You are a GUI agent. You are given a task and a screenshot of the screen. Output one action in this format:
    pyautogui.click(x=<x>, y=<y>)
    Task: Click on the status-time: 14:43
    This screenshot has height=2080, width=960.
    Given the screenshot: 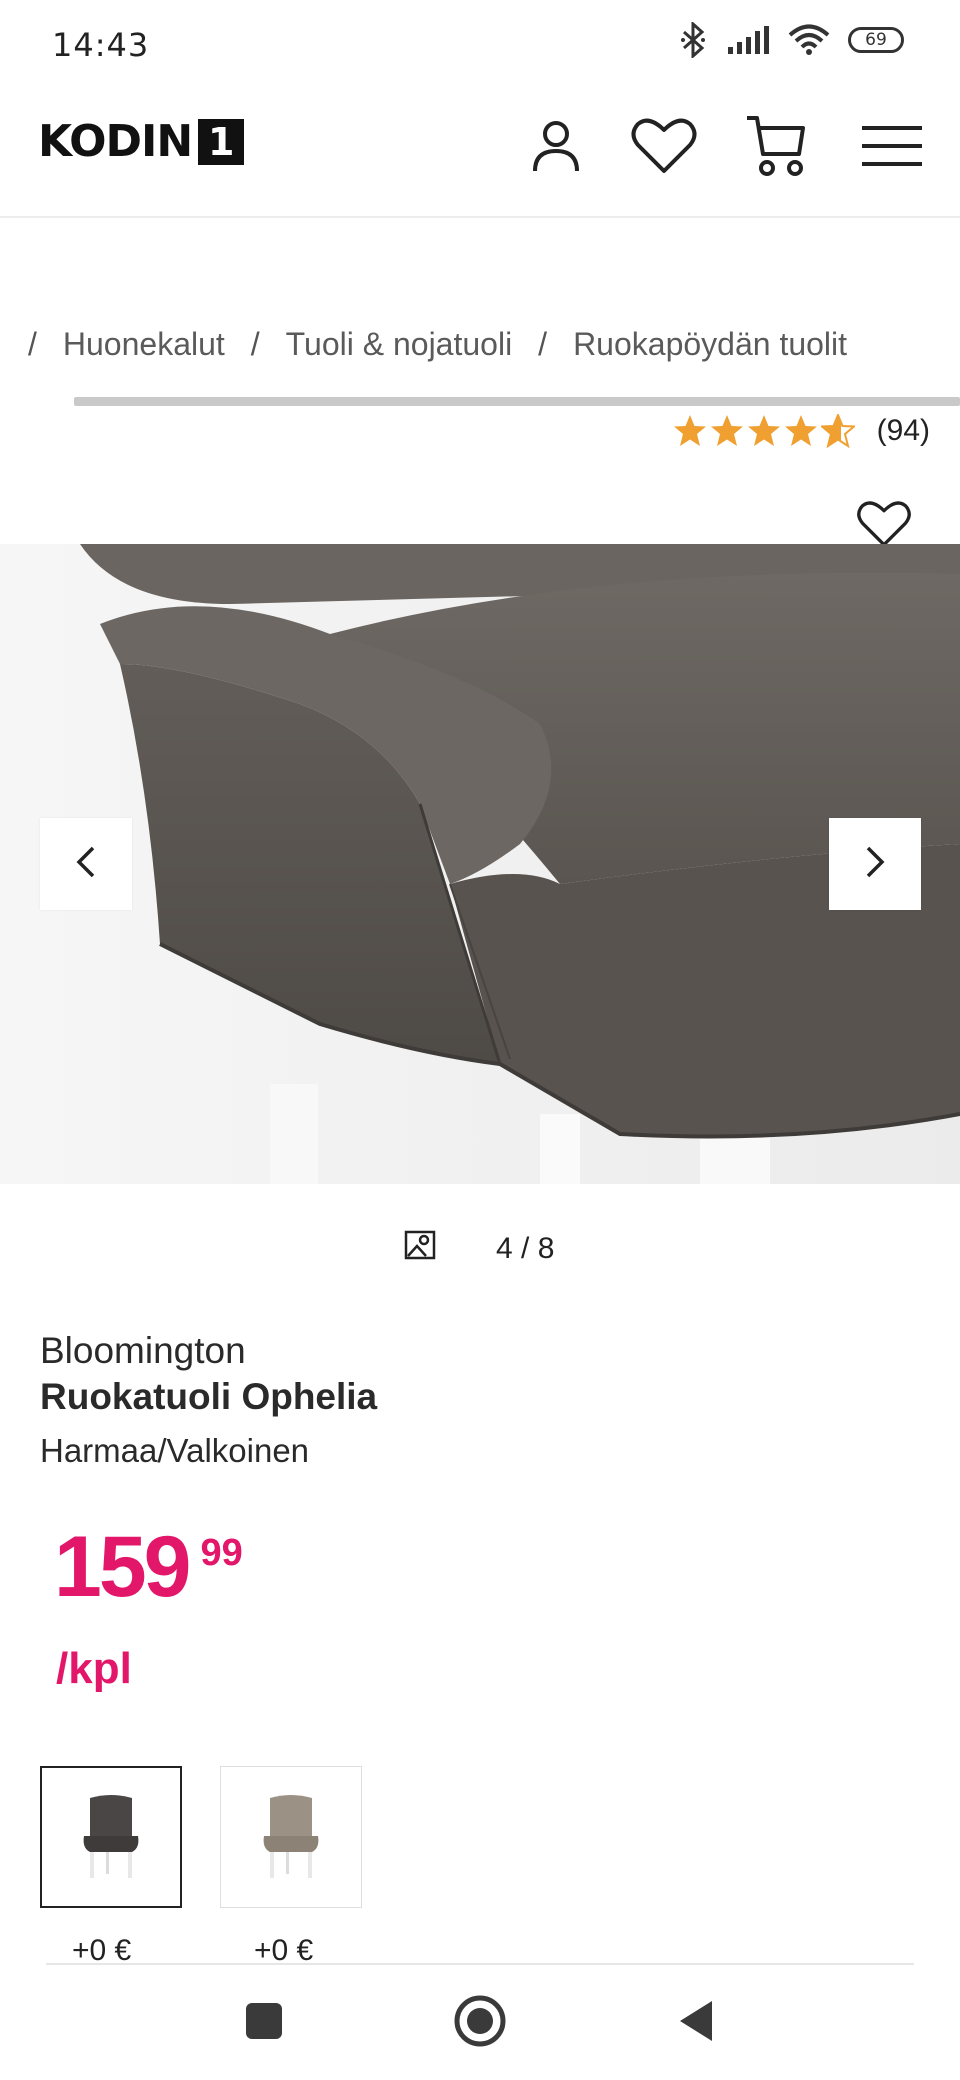 What is the action you would take?
    pyautogui.click(x=101, y=45)
    